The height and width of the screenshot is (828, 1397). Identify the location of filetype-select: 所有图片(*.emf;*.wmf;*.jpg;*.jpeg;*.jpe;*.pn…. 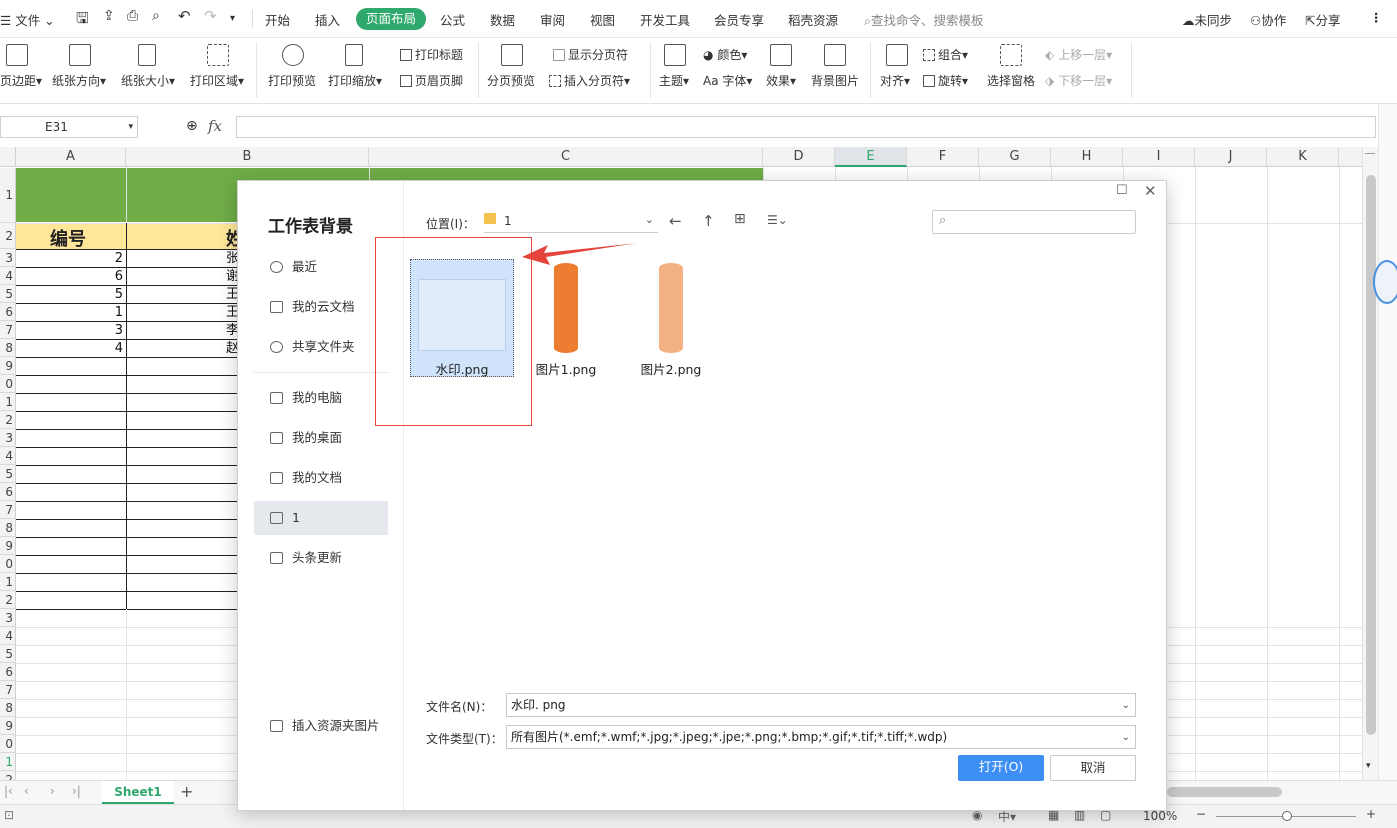
(821, 737).